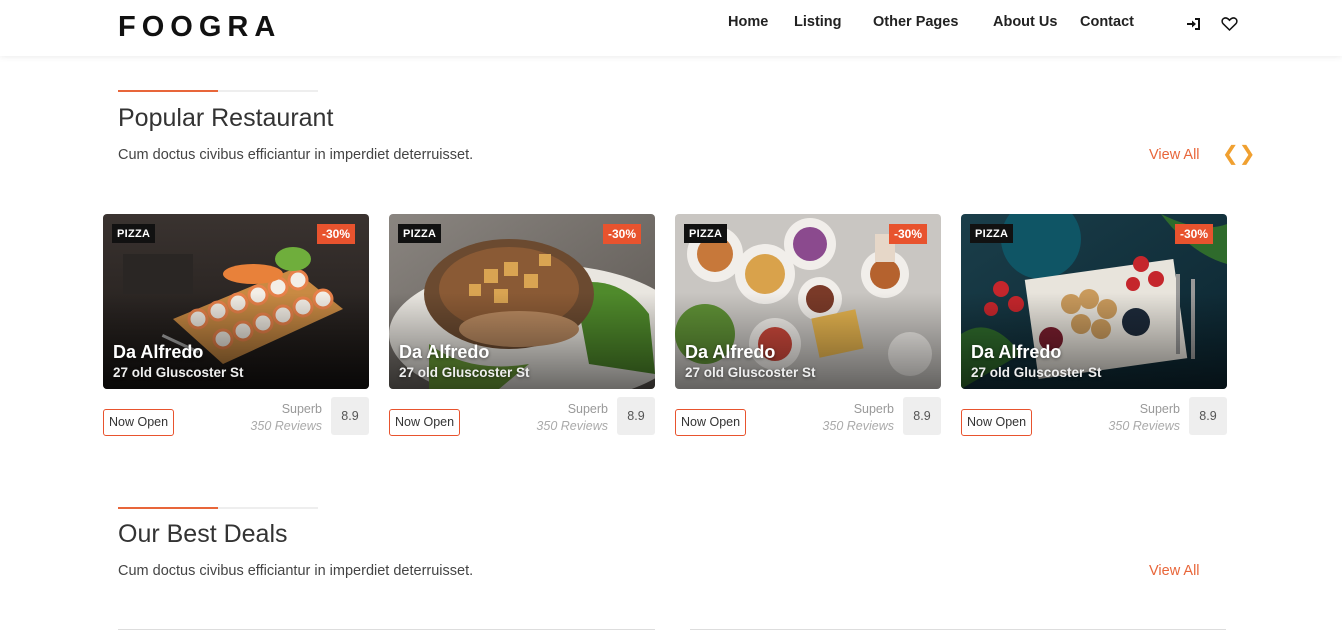  I want to click on nav-contact: Contact, so click(1107, 22).